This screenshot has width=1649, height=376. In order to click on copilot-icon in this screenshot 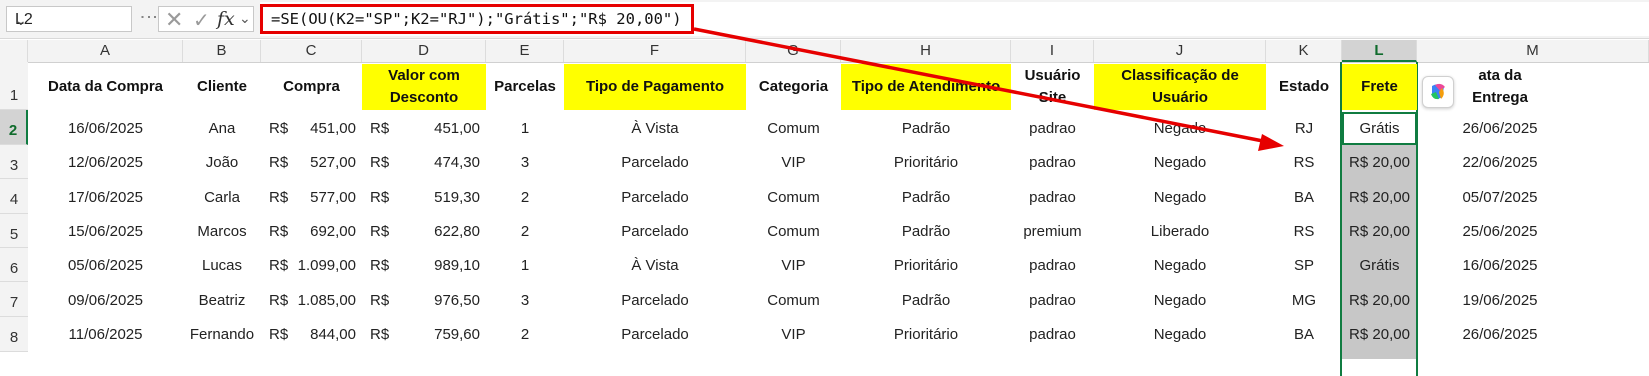, I will do `click(1438, 92)`.